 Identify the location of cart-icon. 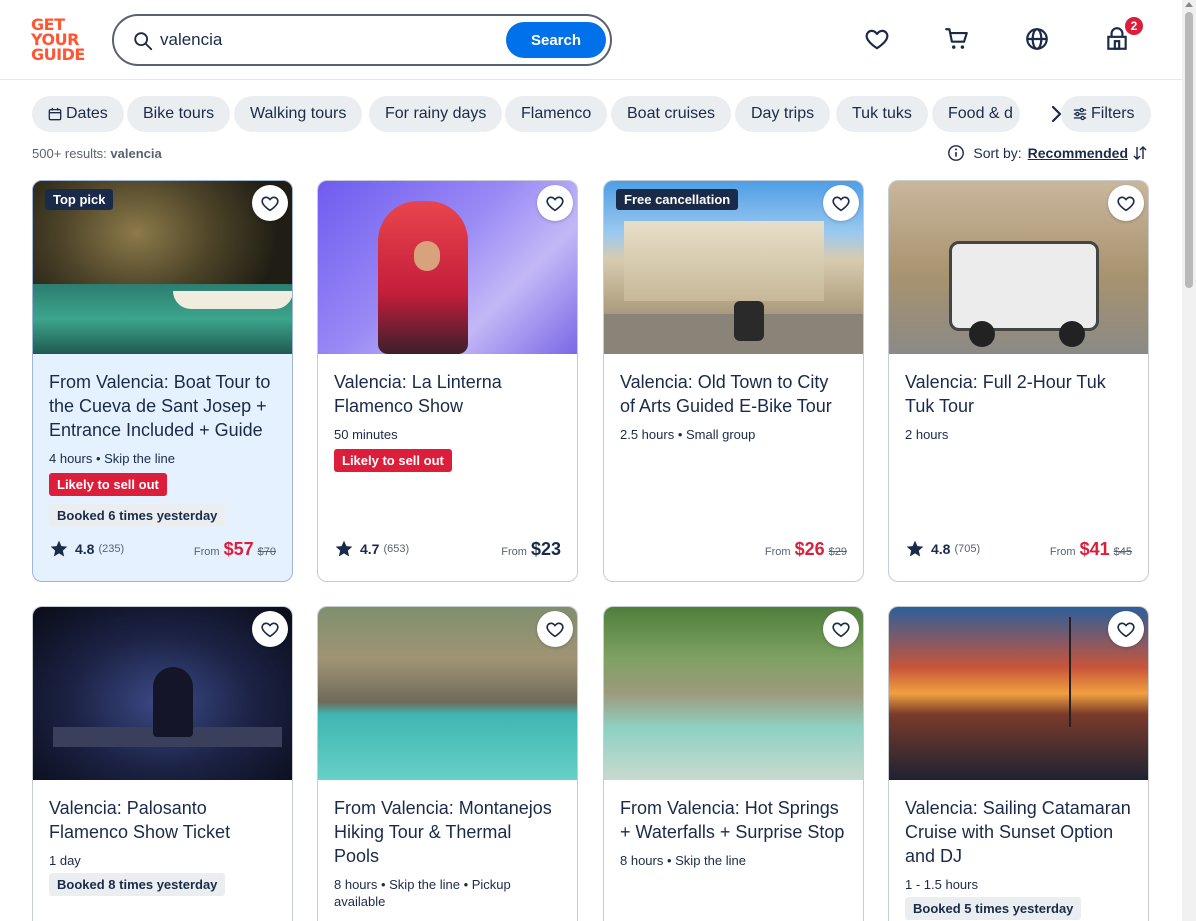
(957, 39).